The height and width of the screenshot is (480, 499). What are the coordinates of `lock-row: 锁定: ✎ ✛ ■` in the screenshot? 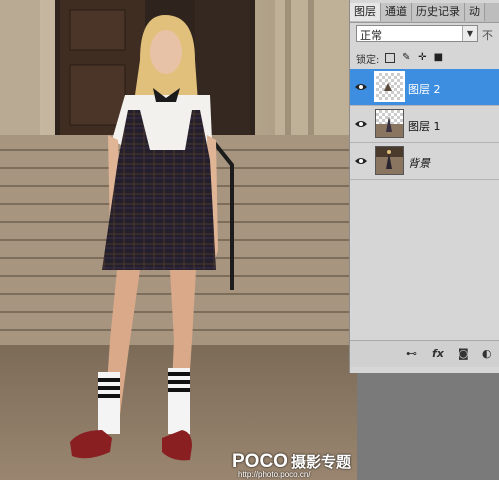 It's located at (399, 58).